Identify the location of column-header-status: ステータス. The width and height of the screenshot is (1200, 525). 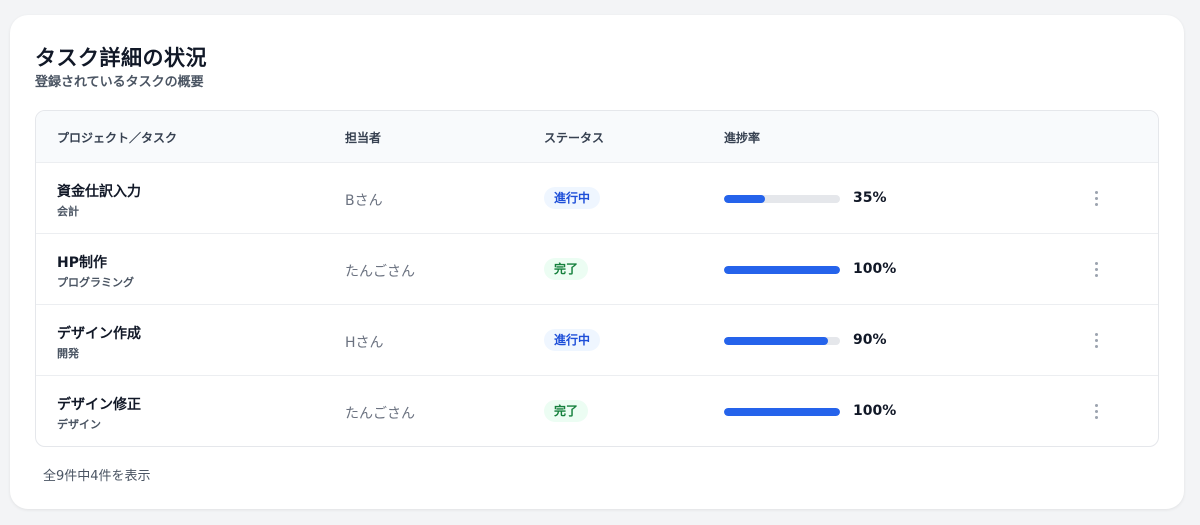
(574, 138).